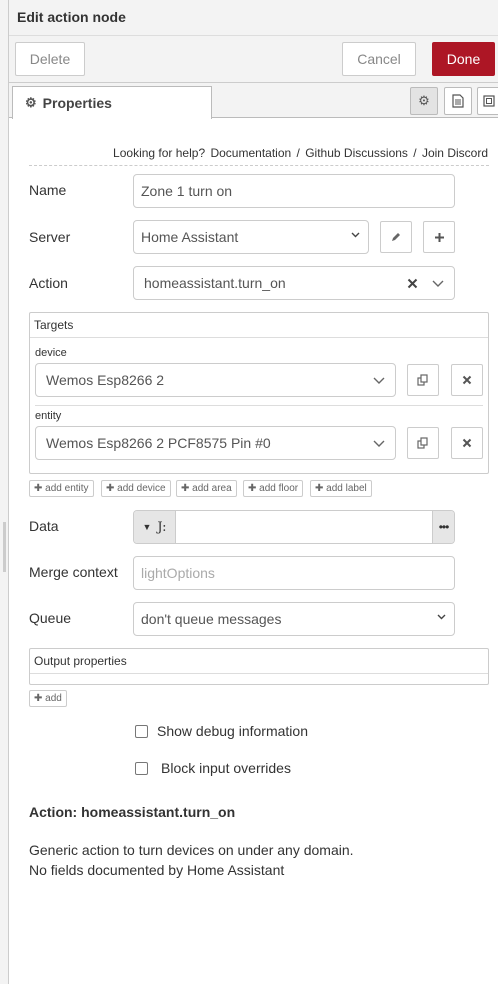 This screenshot has width=498, height=984. What do you see at coordinates (141, 768) in the screenshot?
I see `block-input-checkbox` at bounding box center [141, 768].